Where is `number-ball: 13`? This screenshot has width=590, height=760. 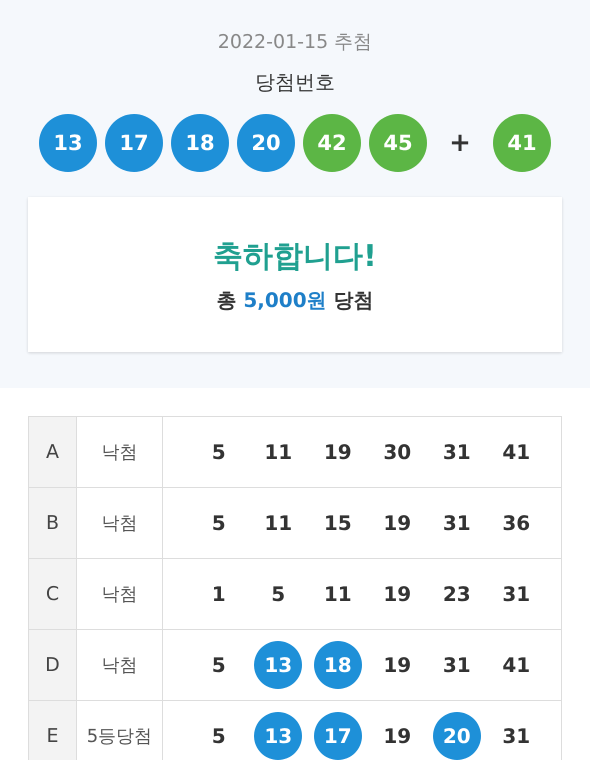
number-ball: 13 is located at coordinates (68, 143).